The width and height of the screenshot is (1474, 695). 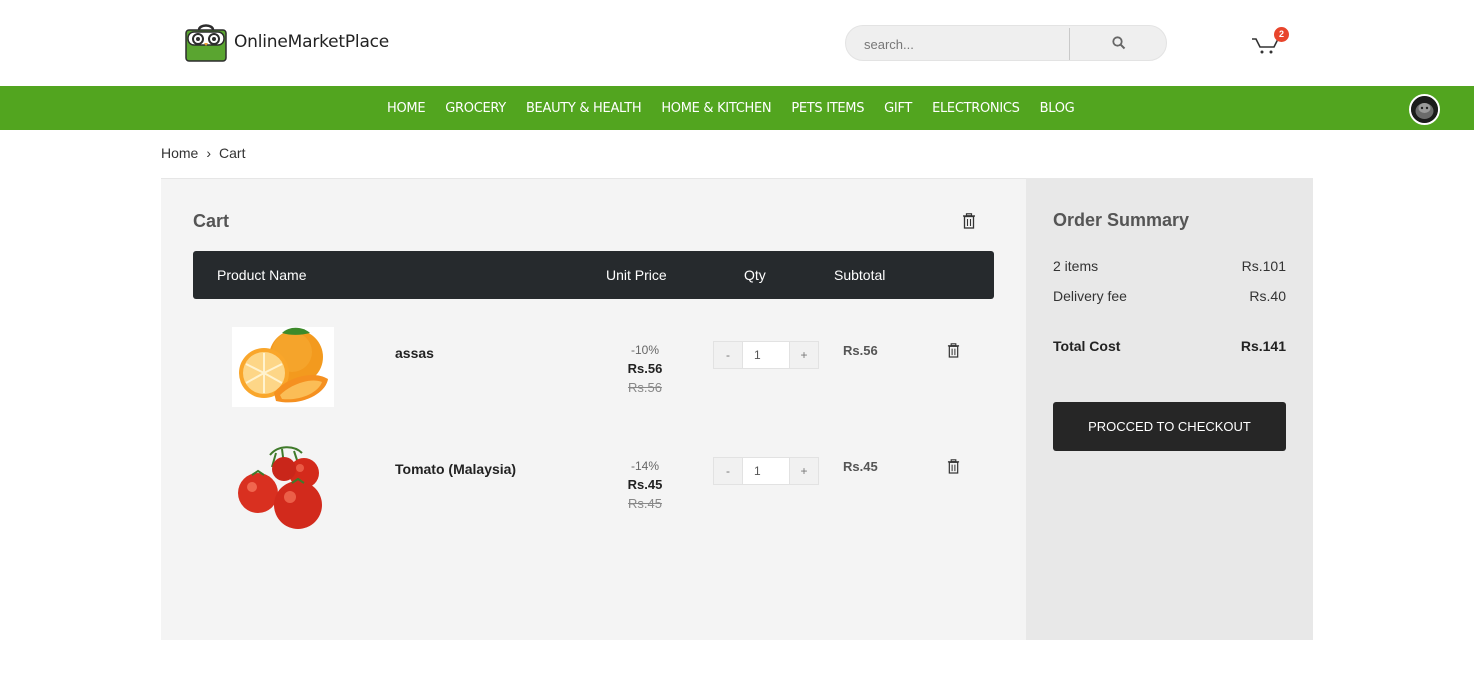 I want to click on orange-image, so click(x=283, y=367).